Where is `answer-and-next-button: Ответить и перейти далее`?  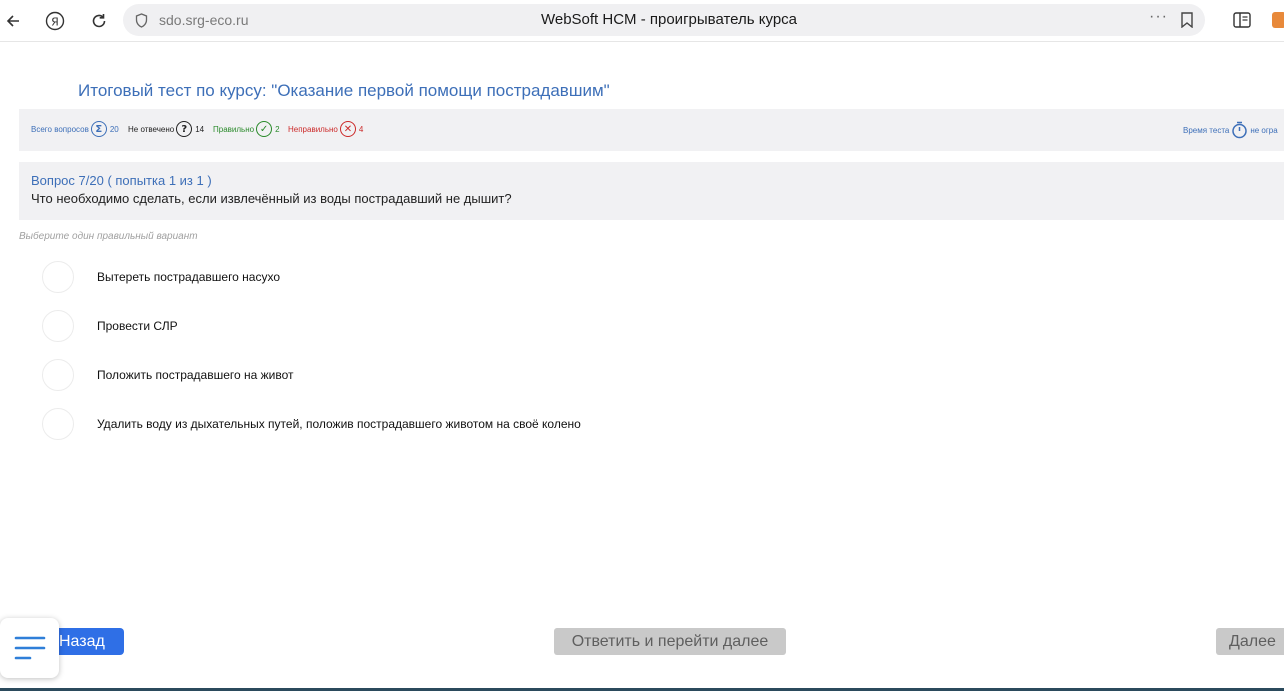 answer-and-next-button: Ответить и перейти далее is located at coordinates (670, 641).